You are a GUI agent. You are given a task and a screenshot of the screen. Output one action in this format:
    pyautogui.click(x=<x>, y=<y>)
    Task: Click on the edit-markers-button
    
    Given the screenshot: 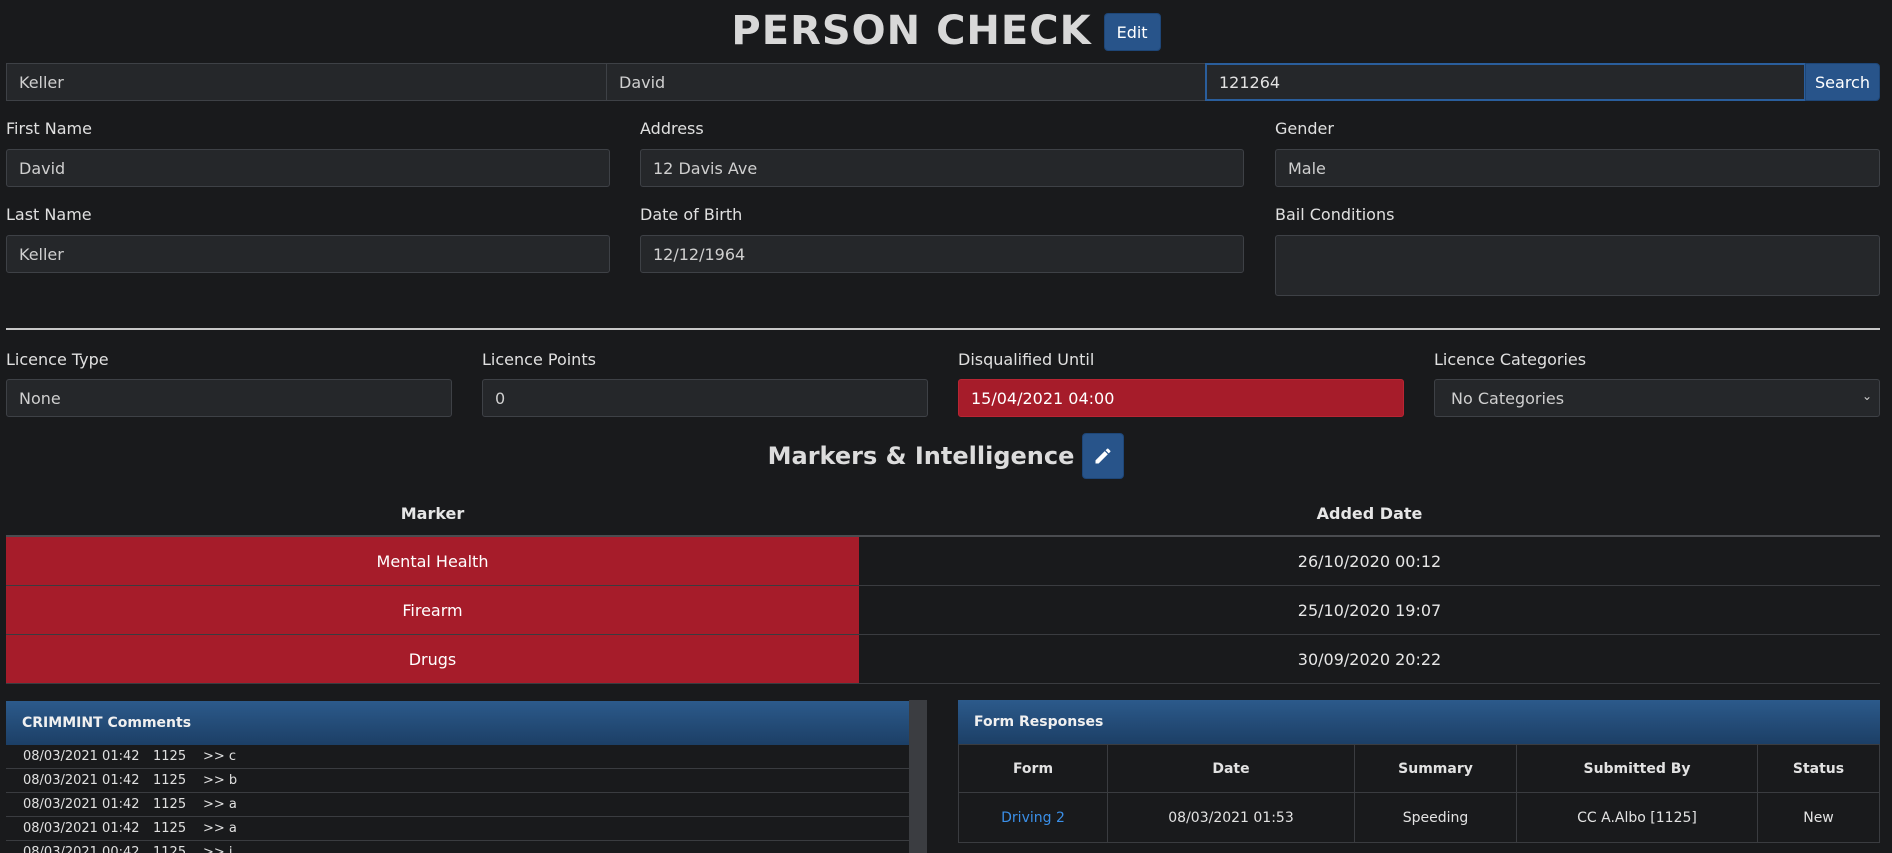 What is the action you would take?
    pyautogui.click(x=1103, y=456)
    